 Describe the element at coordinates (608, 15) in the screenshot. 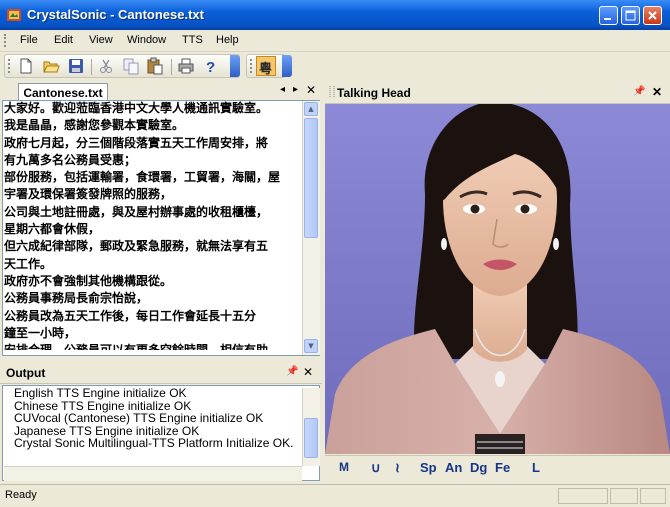

I see `minimize-button` at that location.